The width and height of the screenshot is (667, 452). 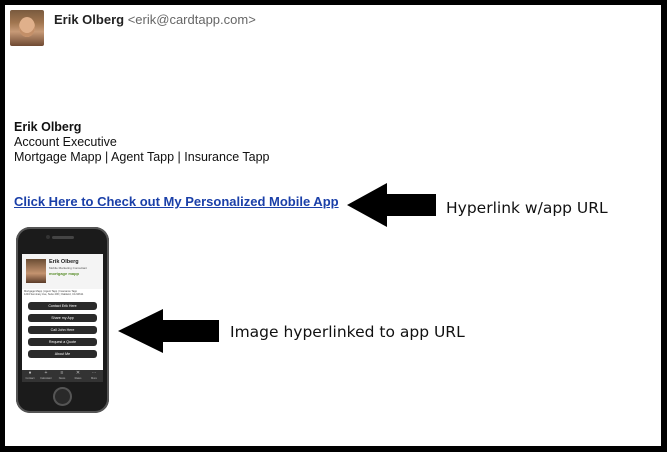 I want to click on app-button: About Me, so click(x=62, y=354).